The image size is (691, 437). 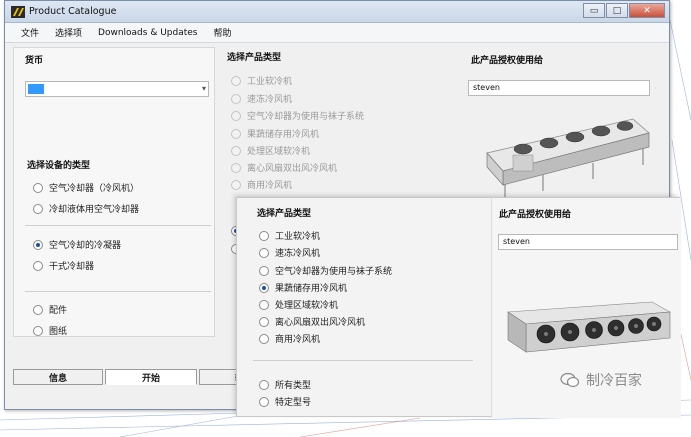 I want to click on product-option-centrifugal-dual: 离心风扇双出风冷风机, so click(x=312, y=321).